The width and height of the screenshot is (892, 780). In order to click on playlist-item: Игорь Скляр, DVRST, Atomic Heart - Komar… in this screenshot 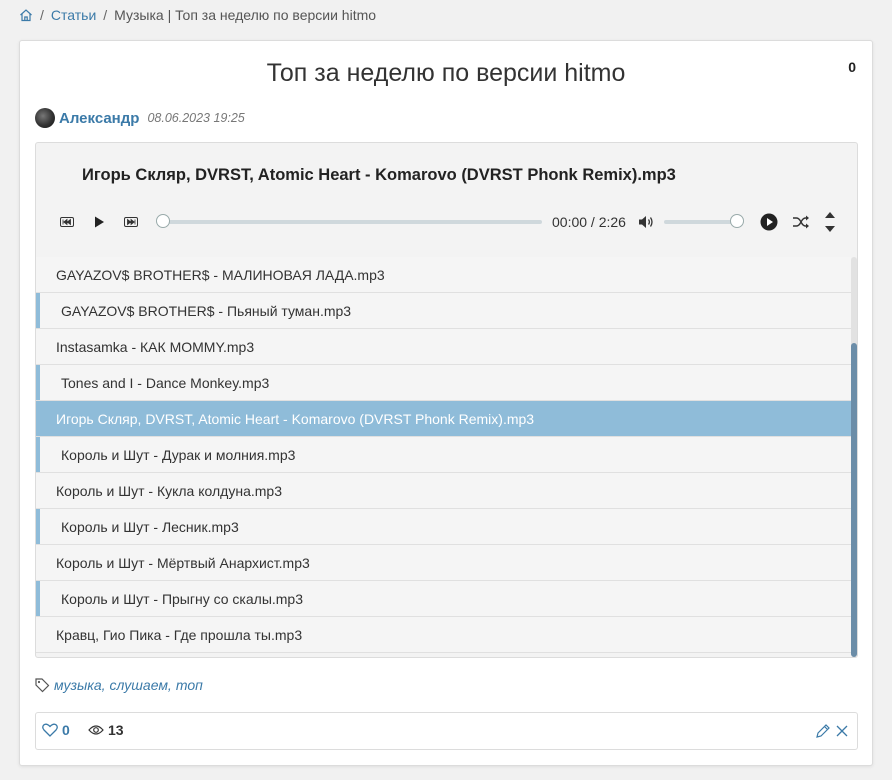, I will do `click(443, 419)`.